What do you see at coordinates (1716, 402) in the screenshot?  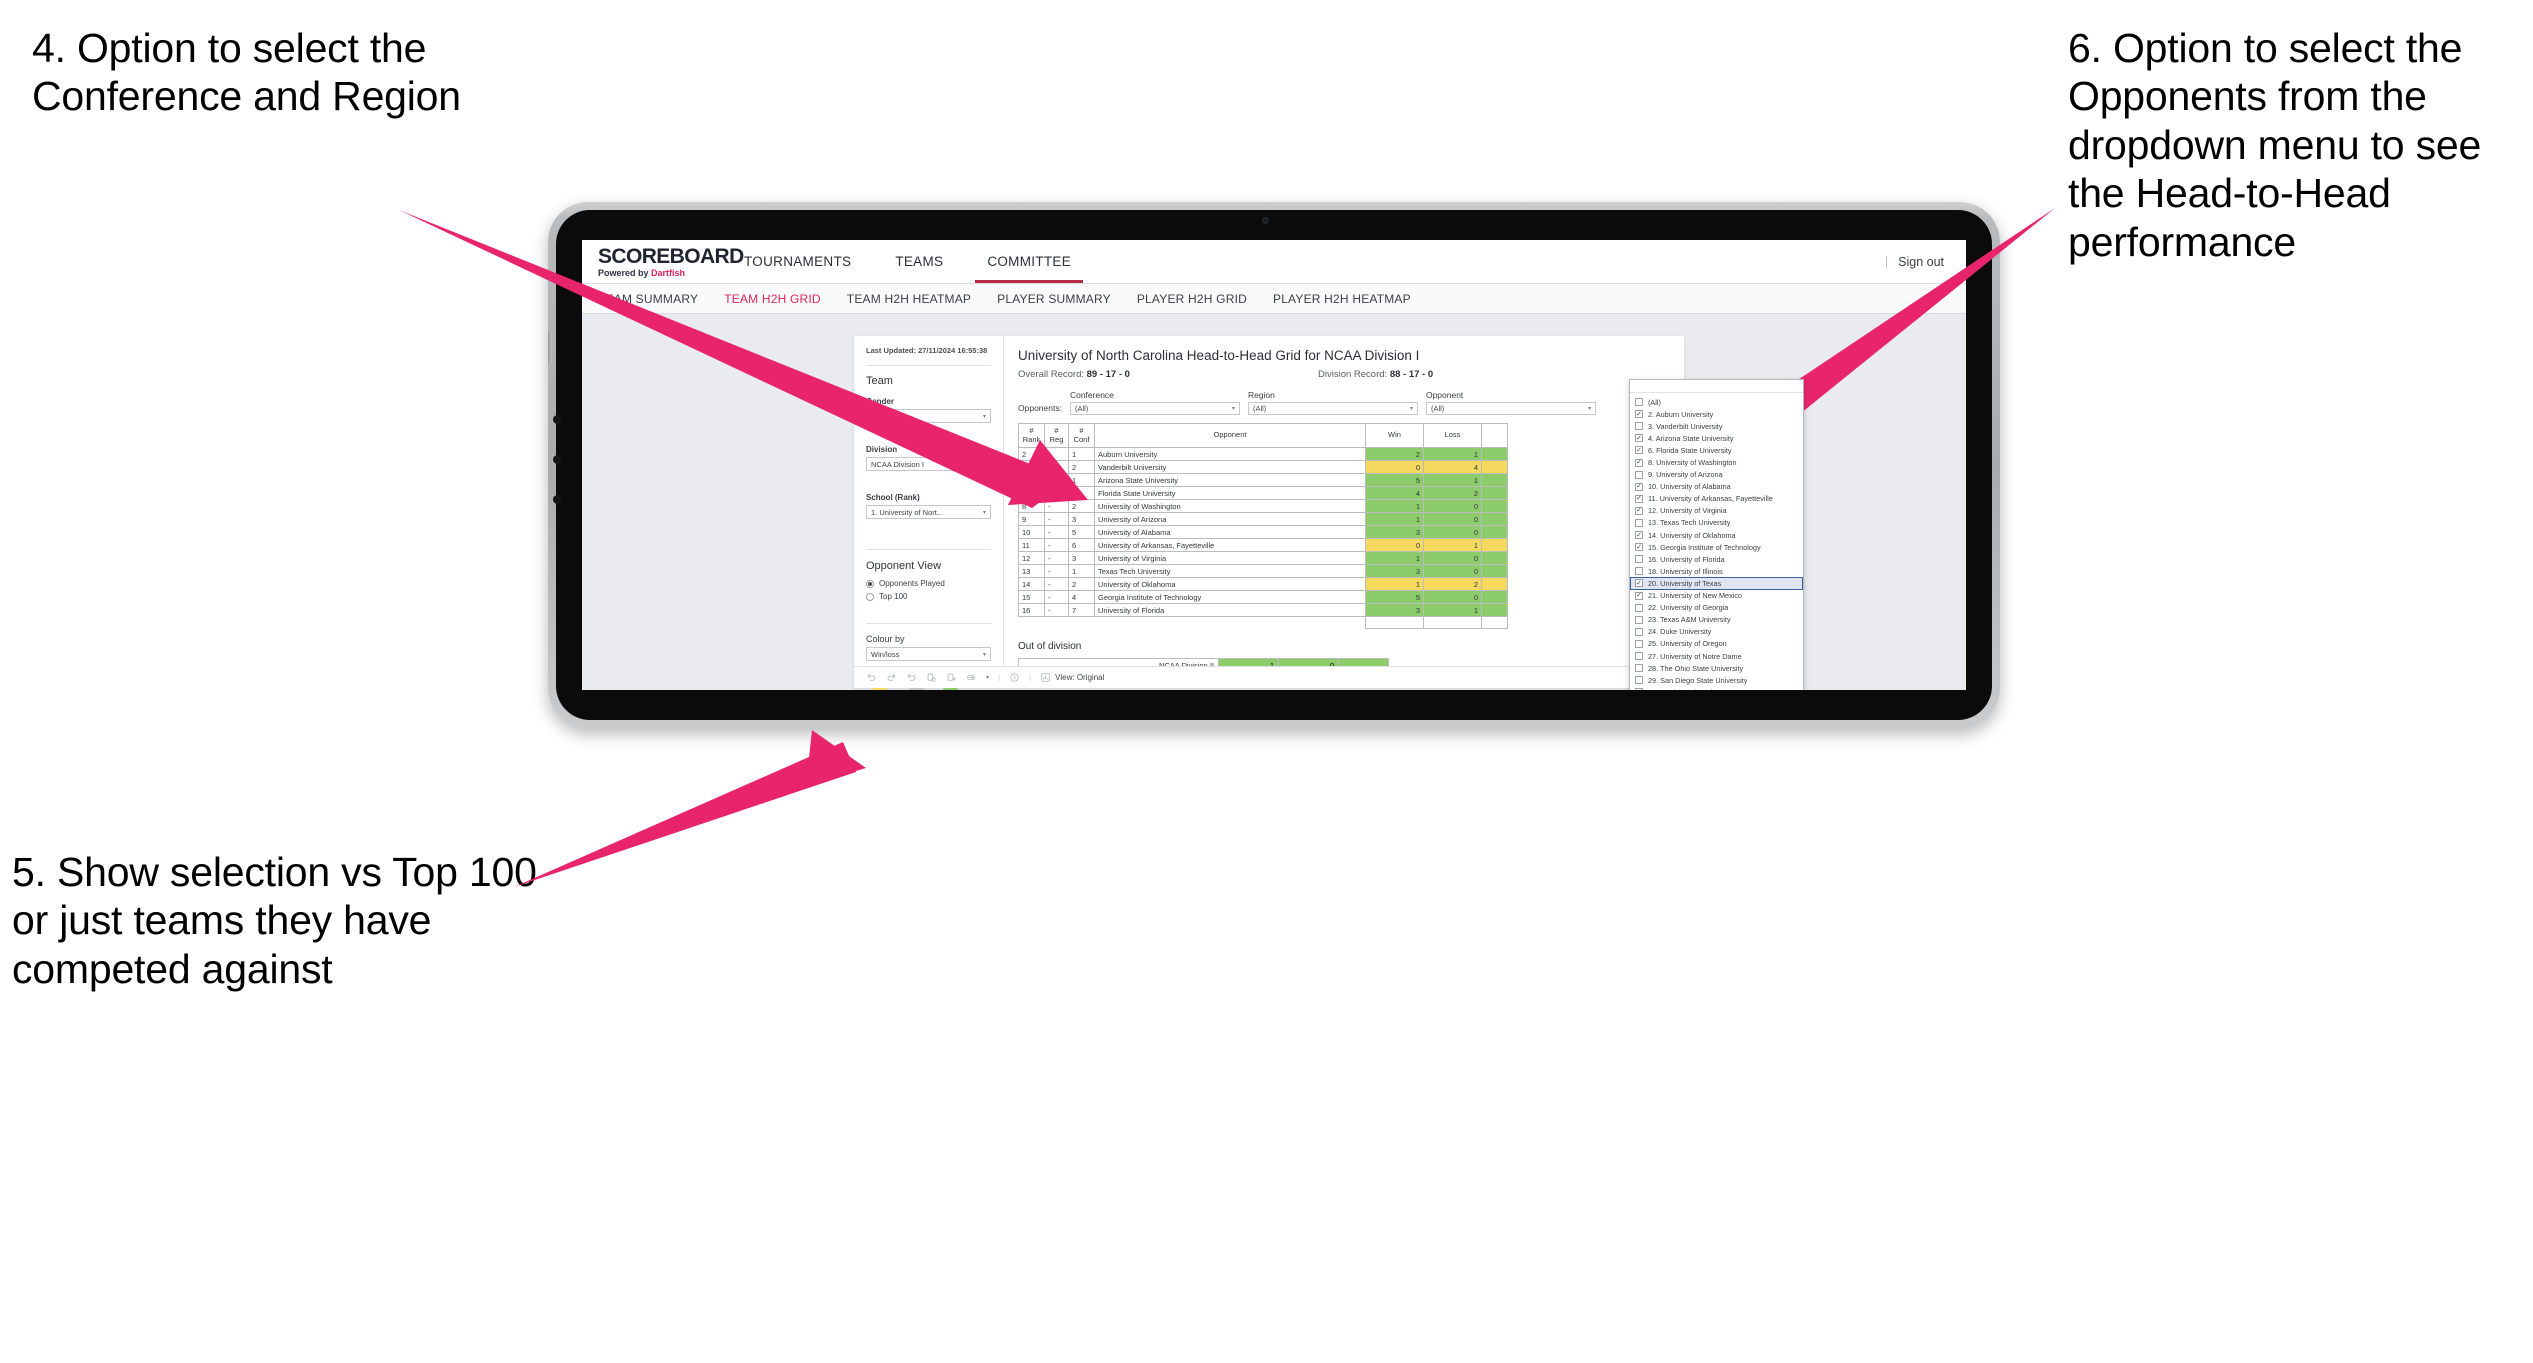 I see `opponent-option: (All)` at bounding box center [1716, 402].